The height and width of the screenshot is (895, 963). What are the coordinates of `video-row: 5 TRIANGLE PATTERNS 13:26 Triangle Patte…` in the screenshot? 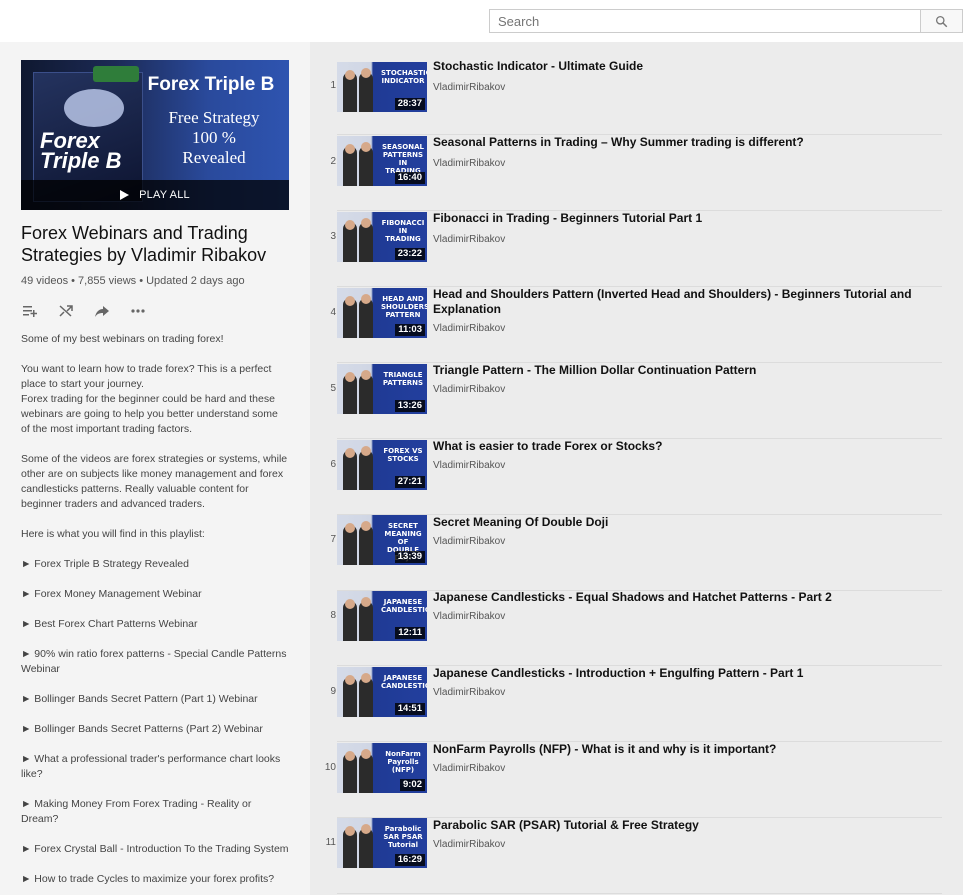 It's located at (626, 401).